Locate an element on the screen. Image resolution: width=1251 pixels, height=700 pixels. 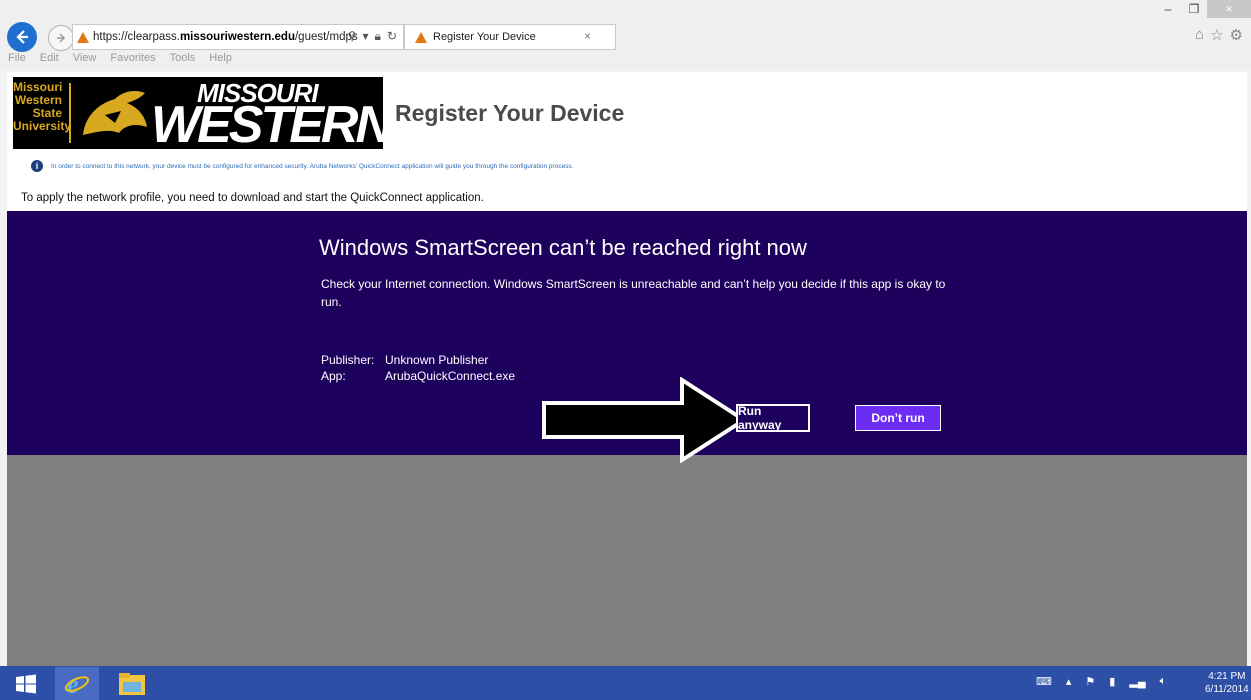
action-center-flag-icon: ⚑ is located at coordinates (1090, 681).